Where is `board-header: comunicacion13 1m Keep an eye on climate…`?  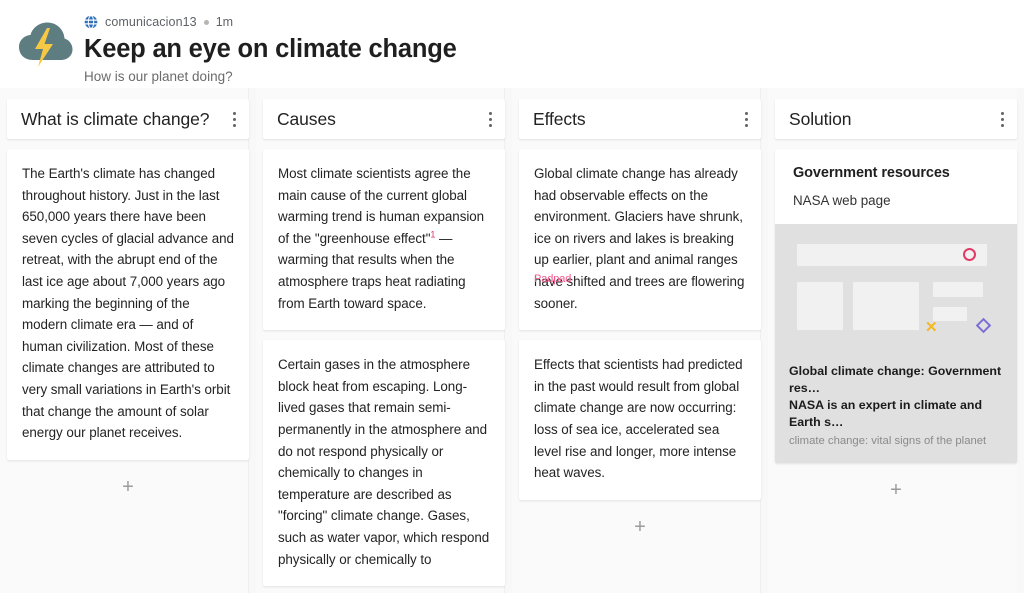
board-header: comunicacion13 1m Keep an eye on climate… is located at coordinates (512, 44).